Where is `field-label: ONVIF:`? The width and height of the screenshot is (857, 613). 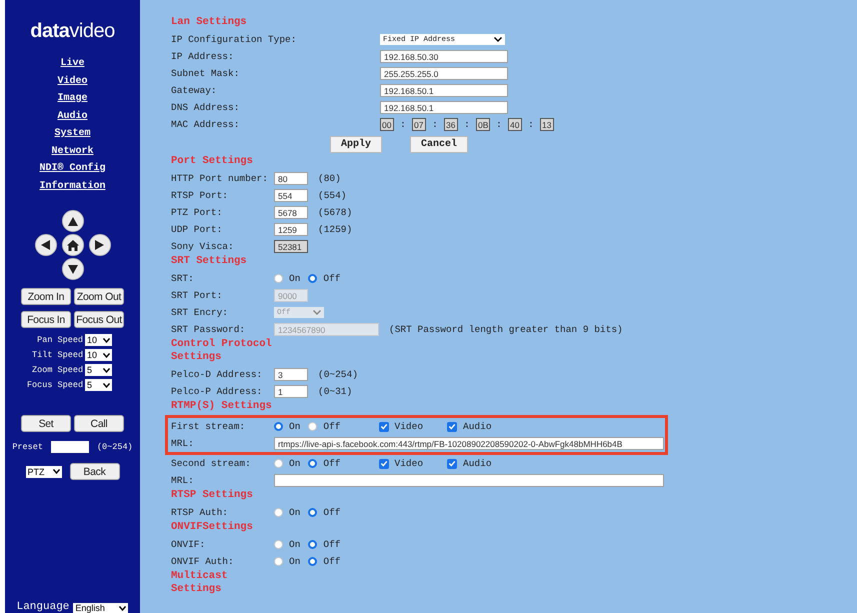
field-label: ONVIF: is located at coordinates (188, 544).